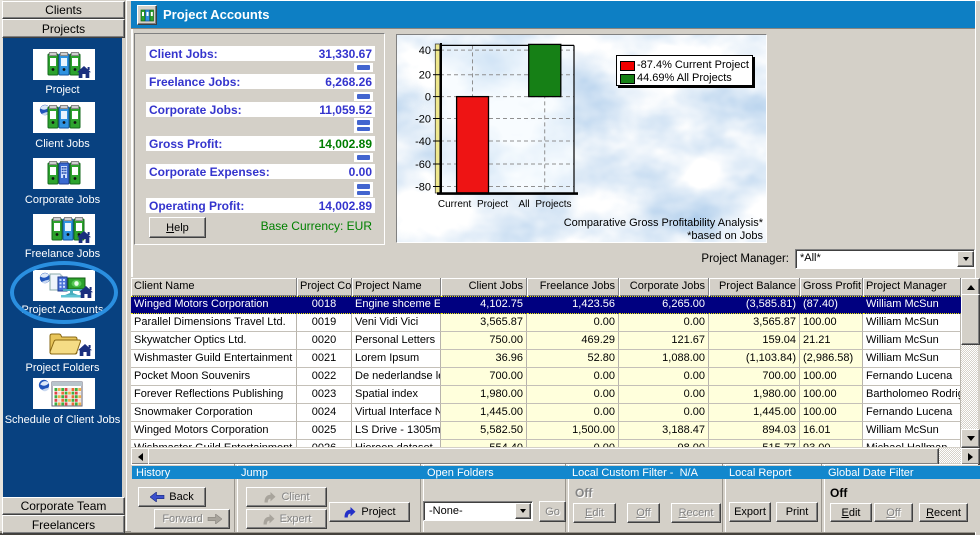  I want to click on svg-text: -60, so click(423, 165).